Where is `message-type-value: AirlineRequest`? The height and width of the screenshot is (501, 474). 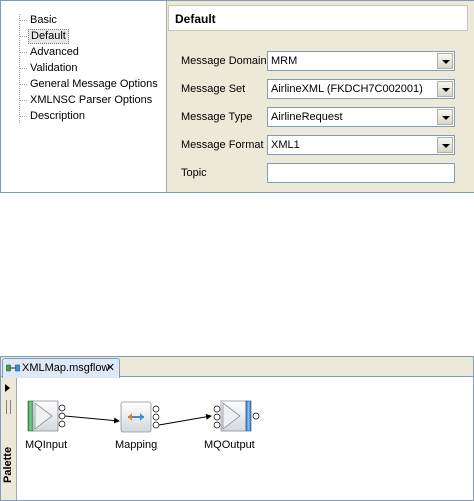 message-type-value: AirlineRequest is located at coordinates (307, 117).